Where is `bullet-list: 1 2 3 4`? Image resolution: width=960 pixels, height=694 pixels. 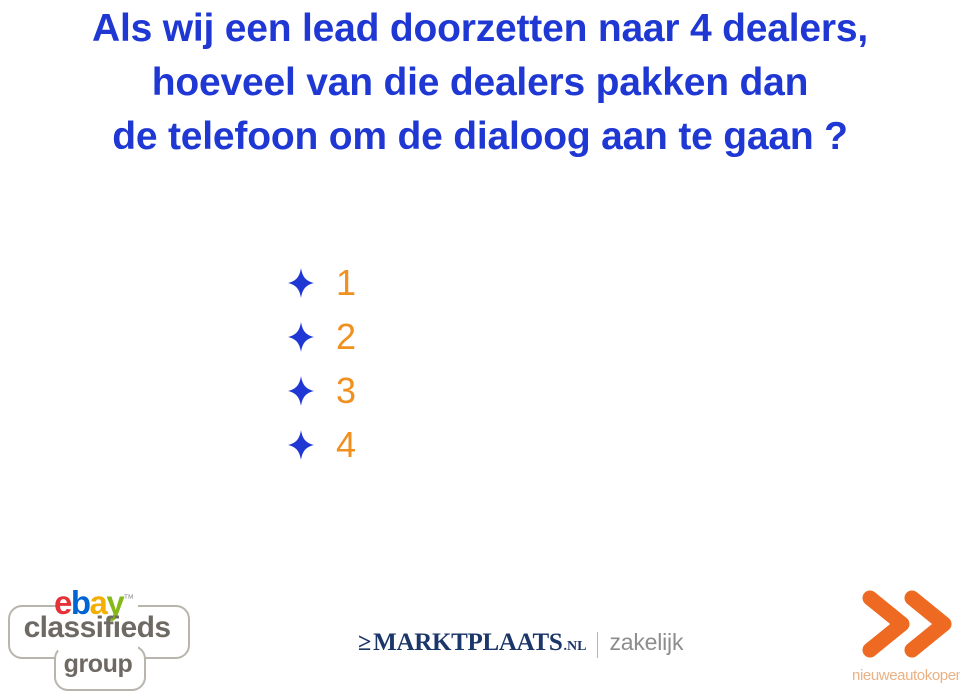 bullet-list: 1 2 3 4 is located at coordinates (418, 364).